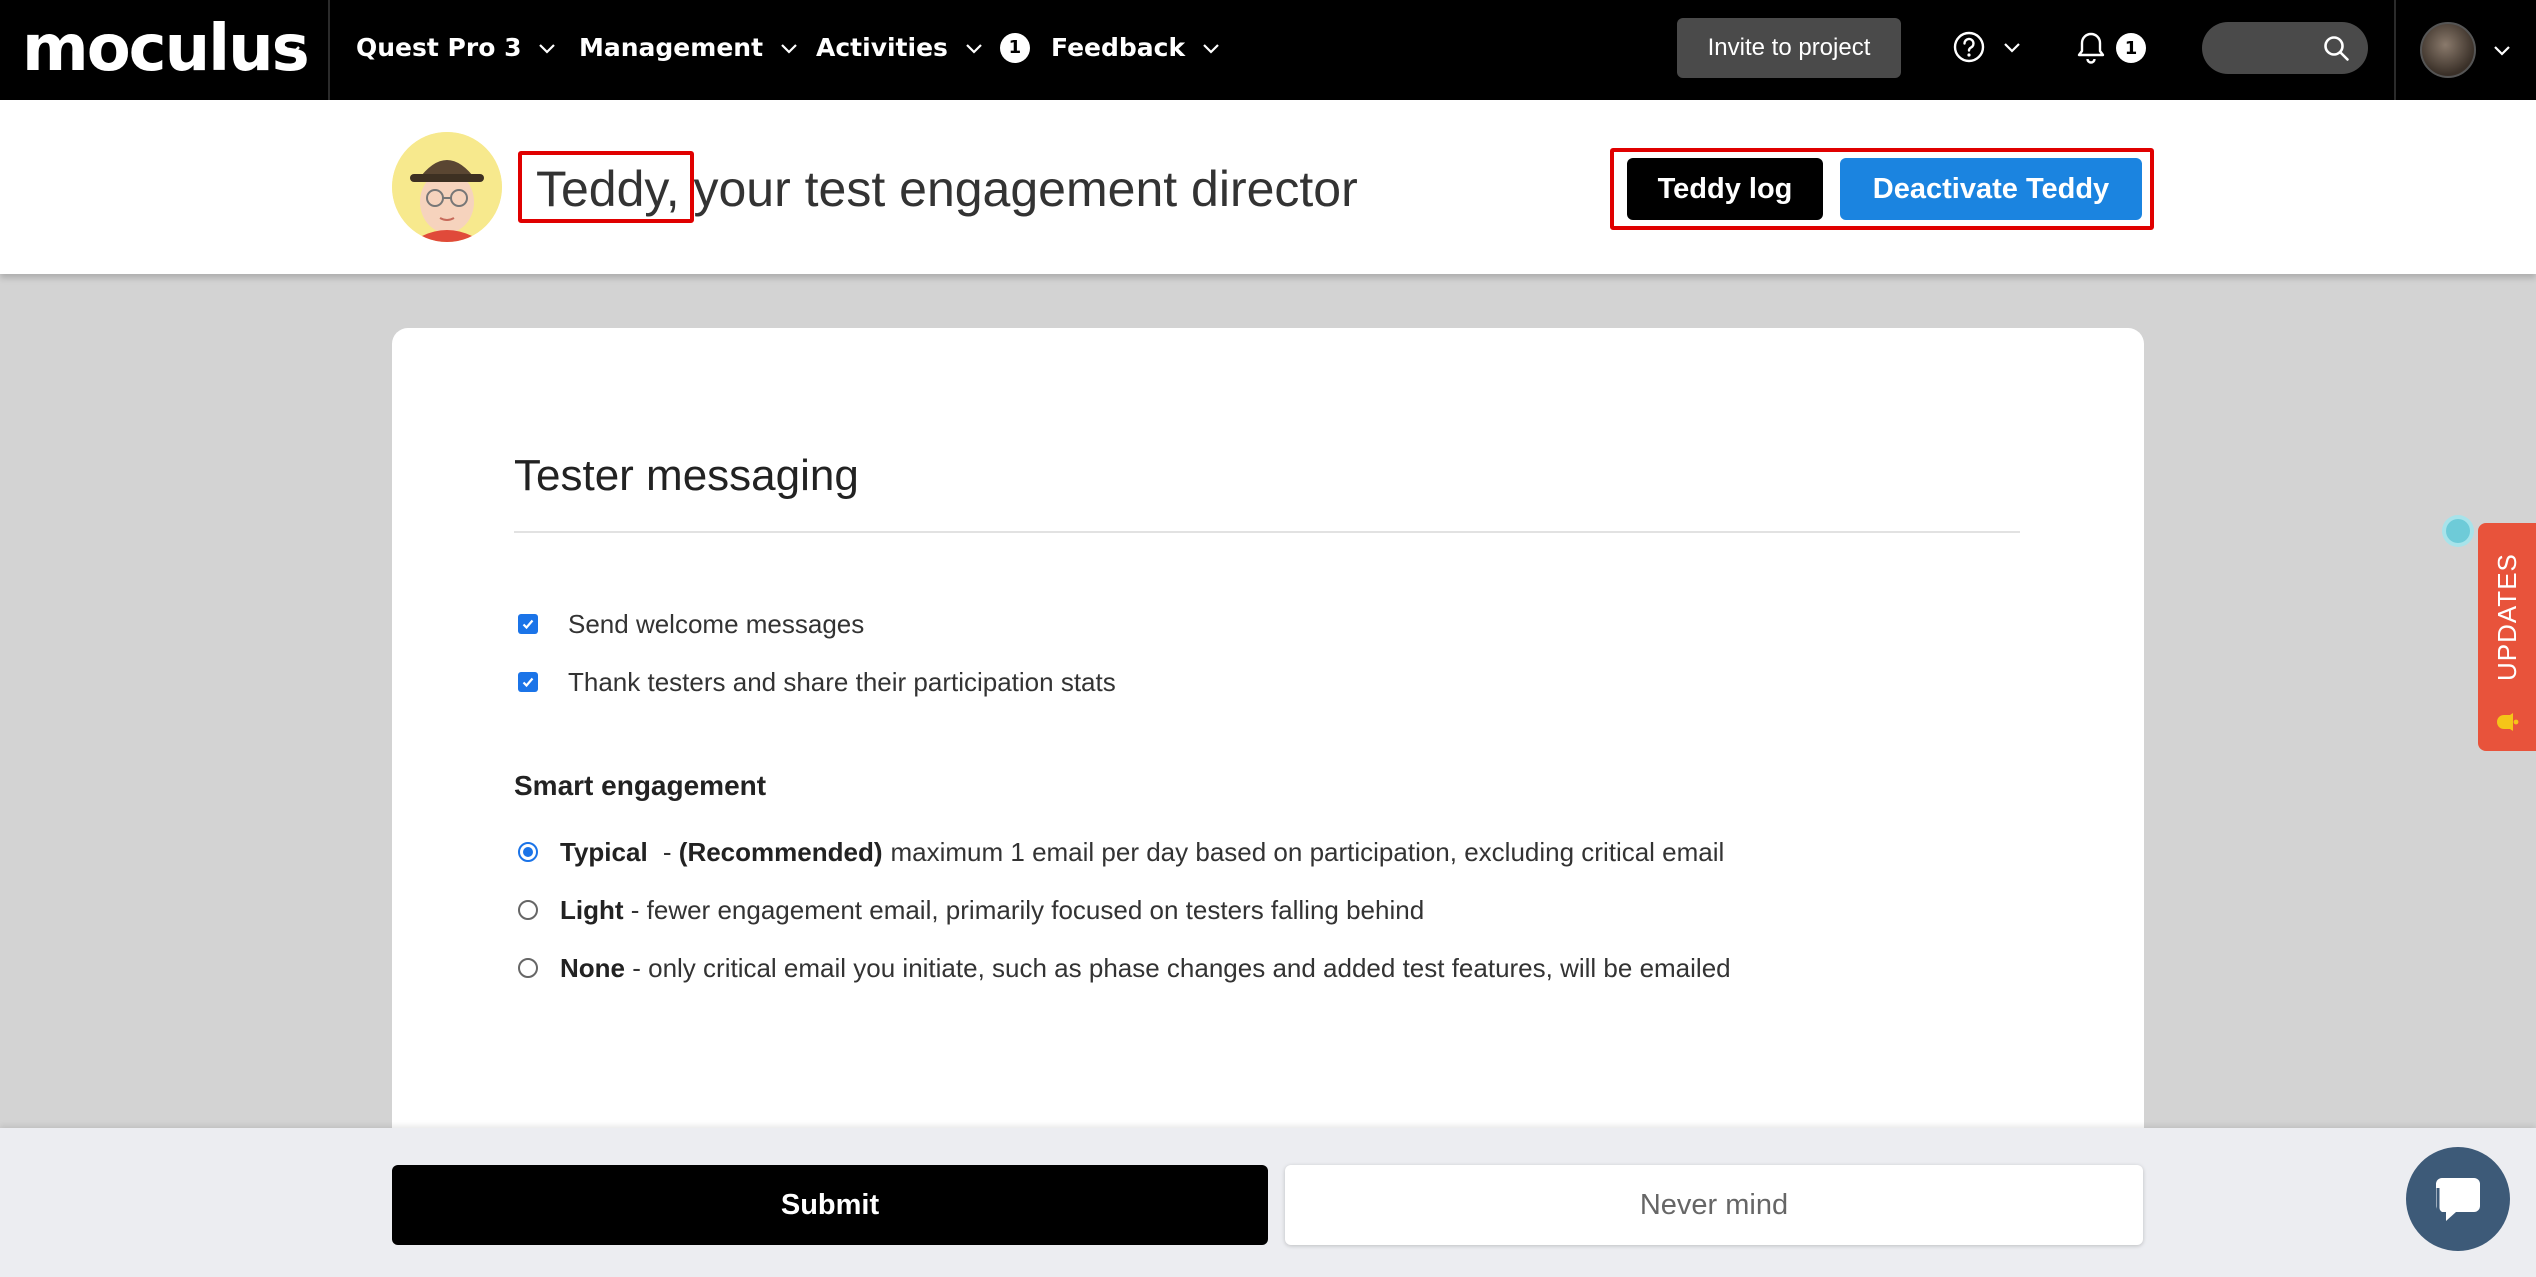  What do you see at coordinates (1014, 48) in the screenshot?
I see `activities-badge: 1` at bounding box center [1014, 48].